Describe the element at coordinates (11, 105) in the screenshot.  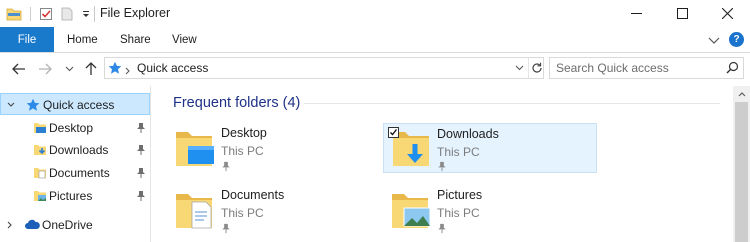
I see `expand-chevron-icon` at that location.